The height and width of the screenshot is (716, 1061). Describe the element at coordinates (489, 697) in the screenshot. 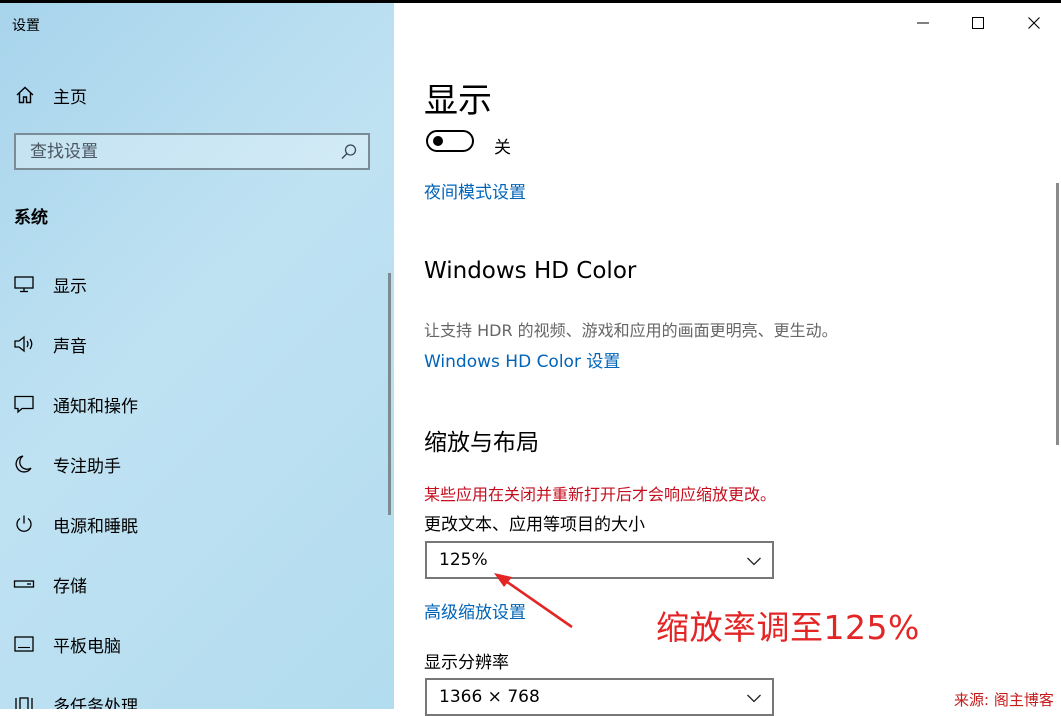

I see `resolution-value: 1366 × 768` at that location.